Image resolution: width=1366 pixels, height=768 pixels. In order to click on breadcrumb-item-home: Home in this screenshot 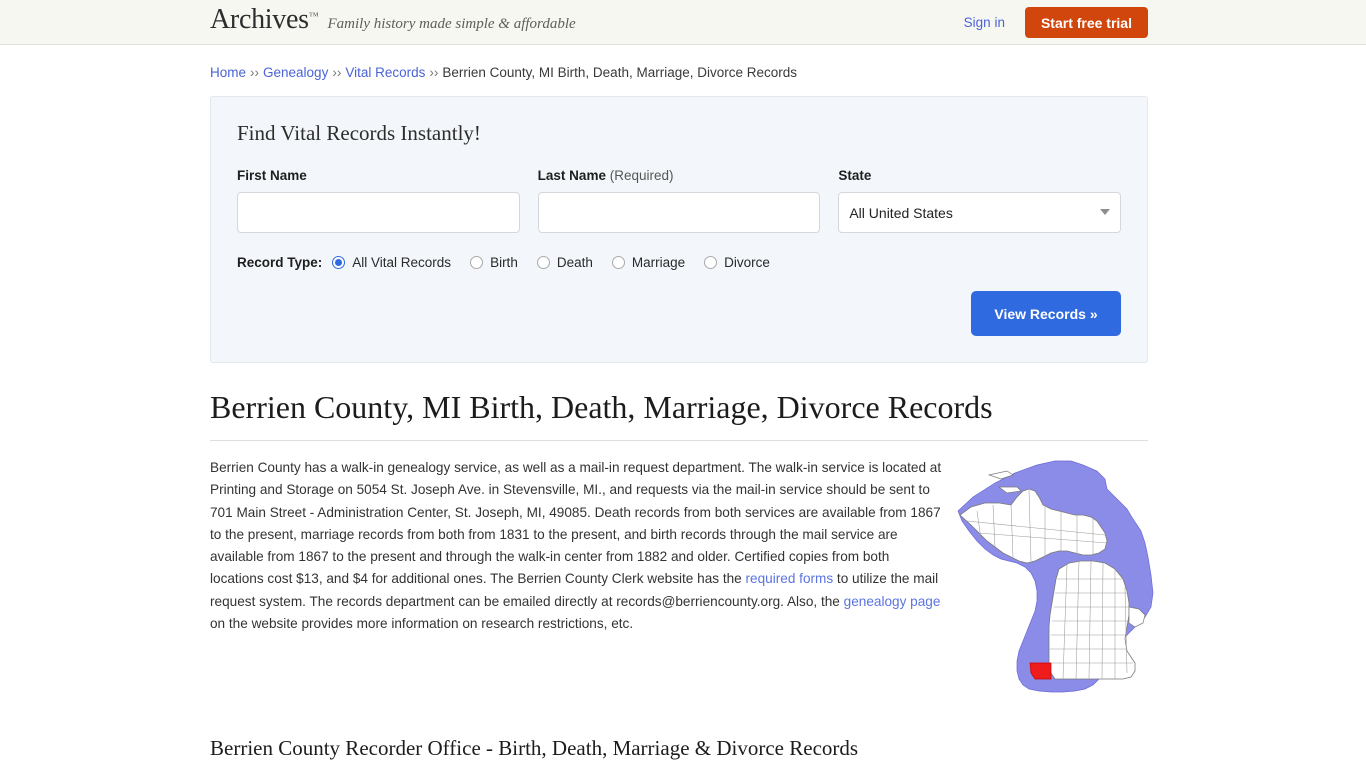, I will do `click(228, 72)`.